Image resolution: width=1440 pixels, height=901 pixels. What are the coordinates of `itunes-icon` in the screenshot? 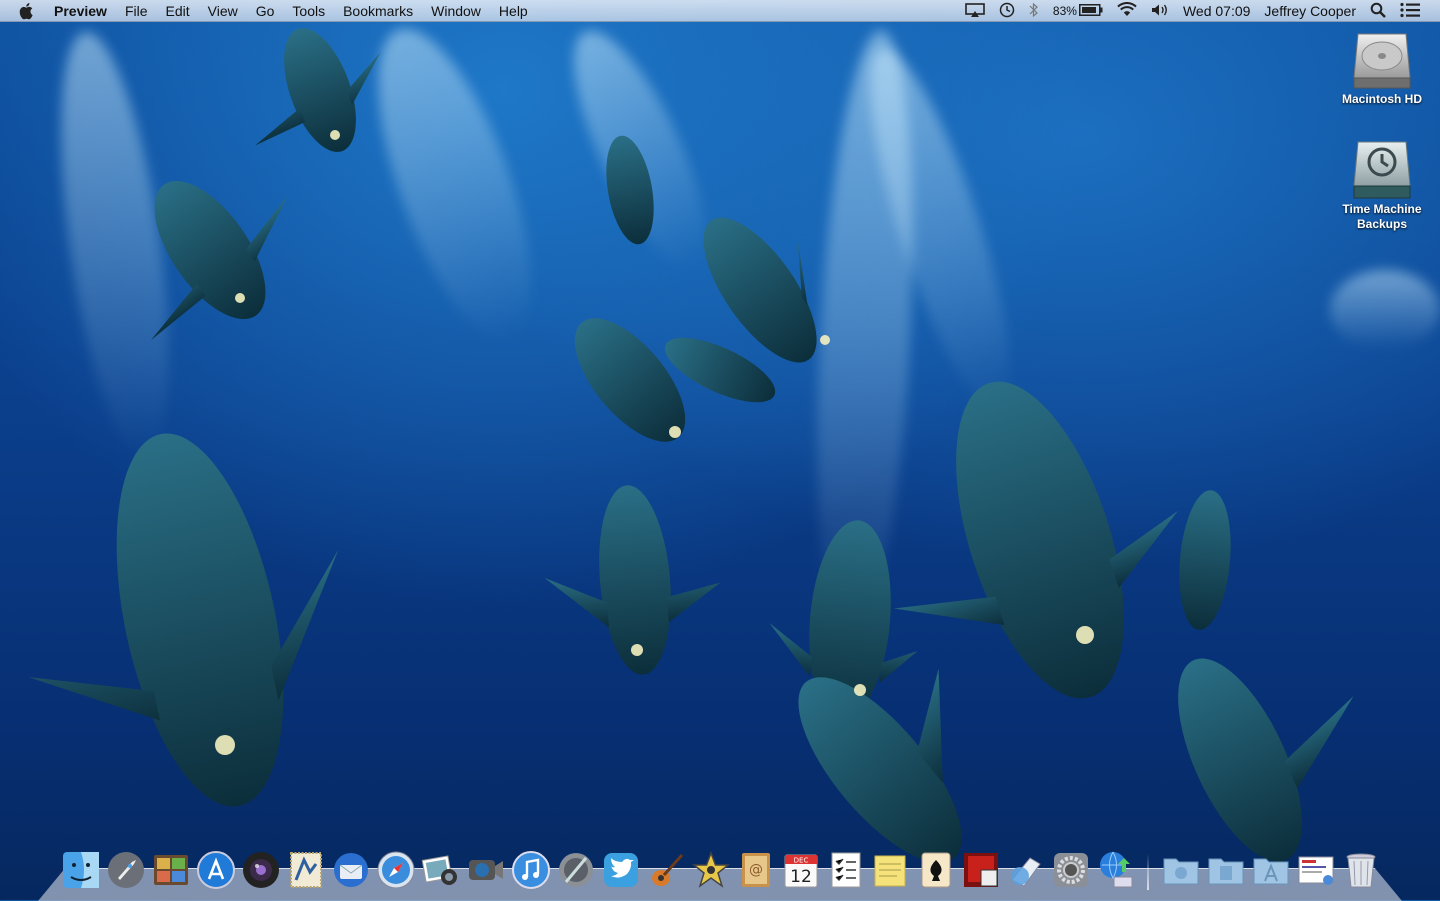 It's located at (531, 870).